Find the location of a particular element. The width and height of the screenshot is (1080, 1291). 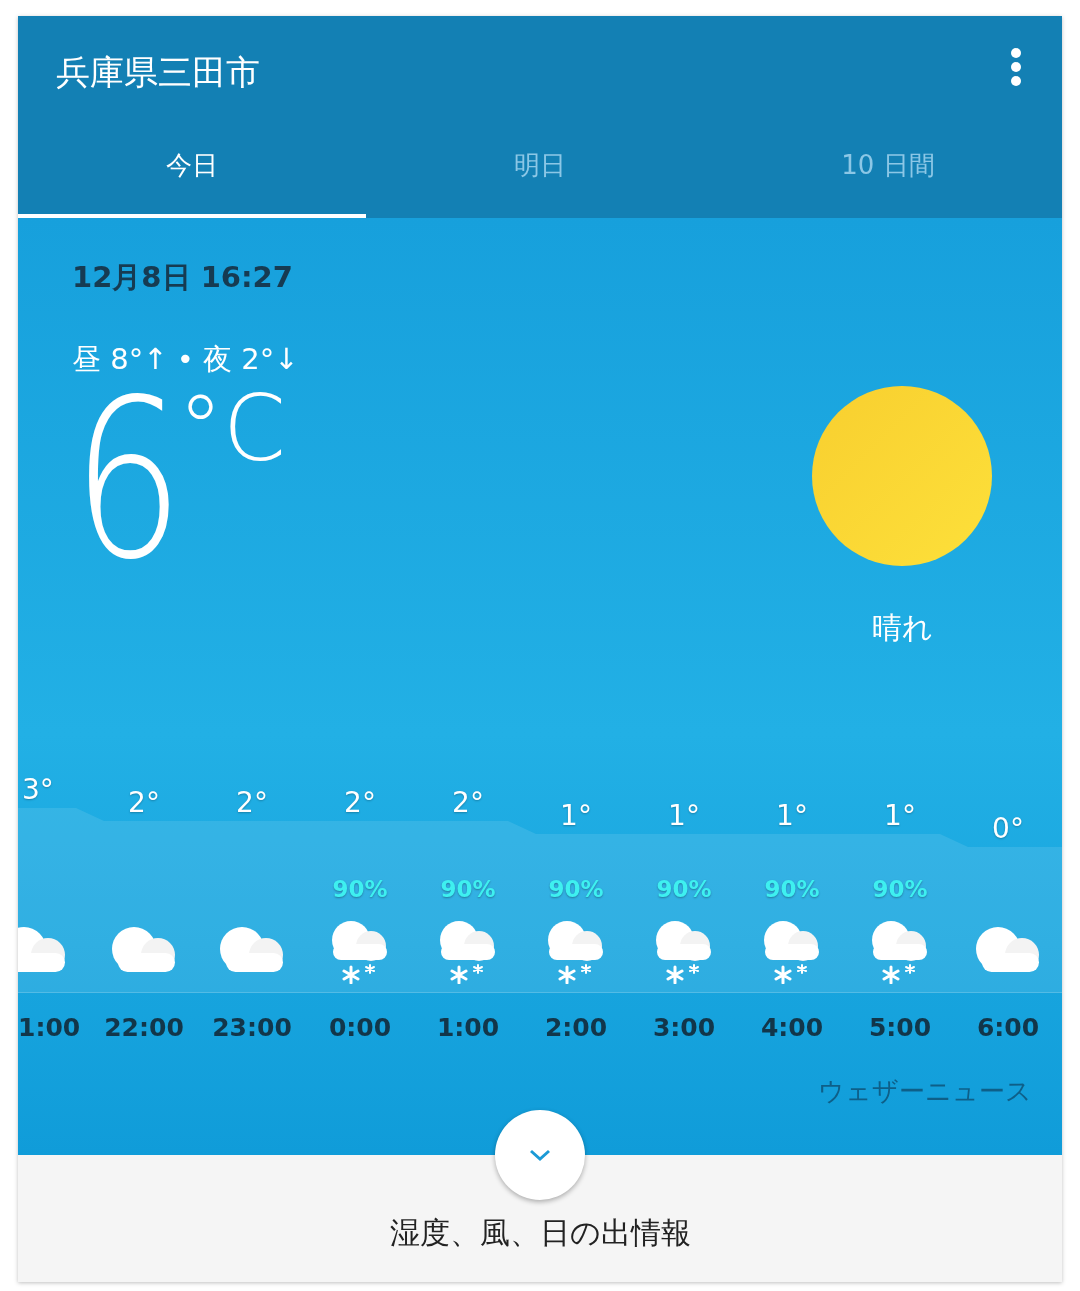

hour-label: 23:00 is located at coordinates (252, 1027).